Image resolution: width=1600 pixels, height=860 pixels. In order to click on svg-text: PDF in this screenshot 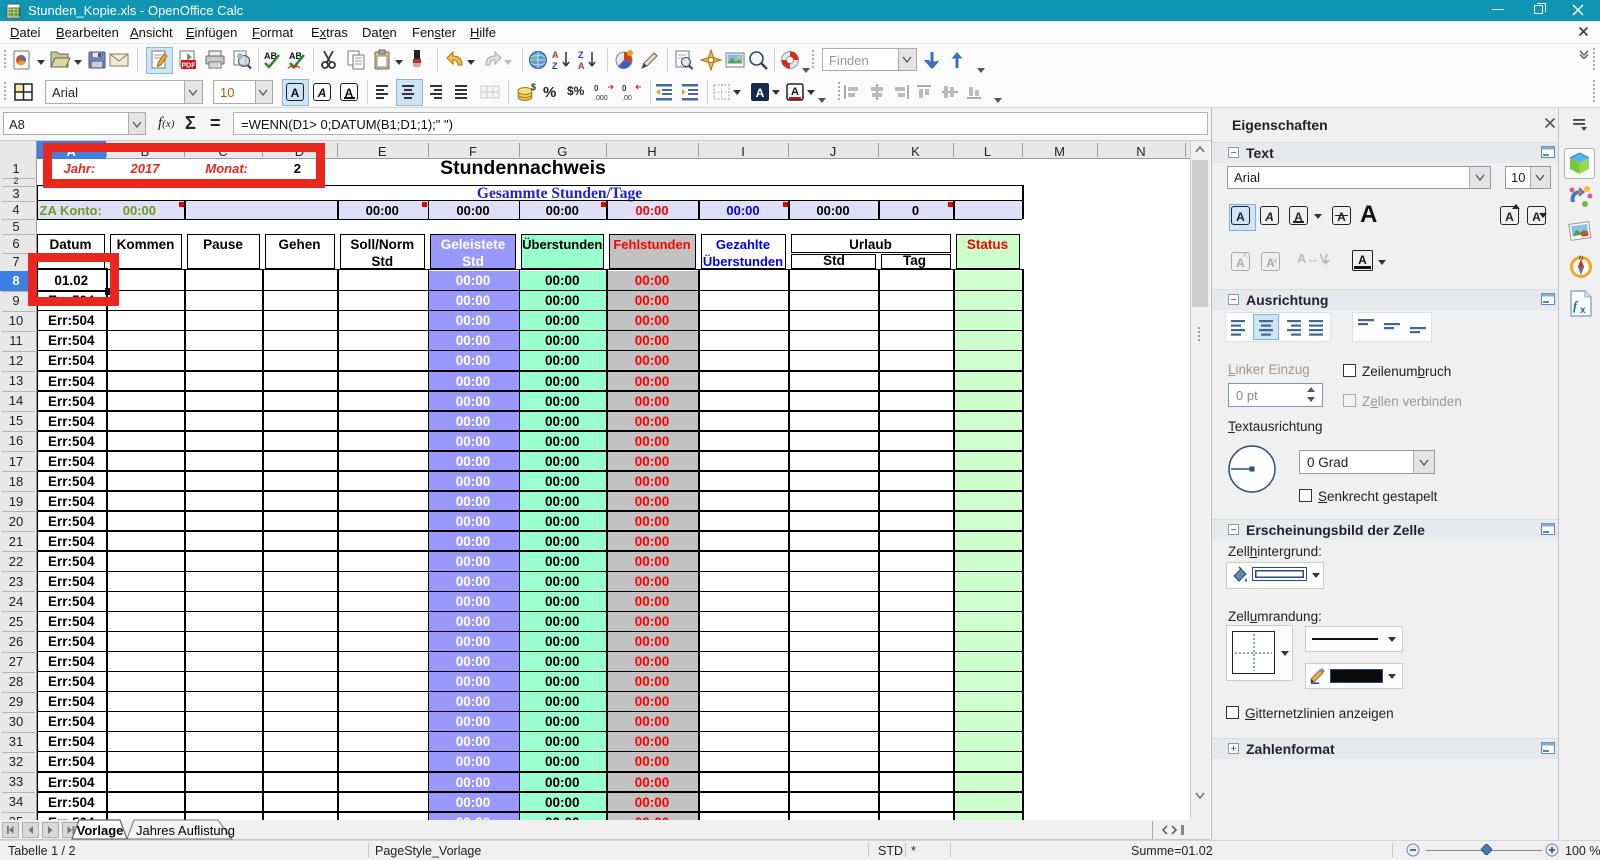, I will do `click(189, 66)`.